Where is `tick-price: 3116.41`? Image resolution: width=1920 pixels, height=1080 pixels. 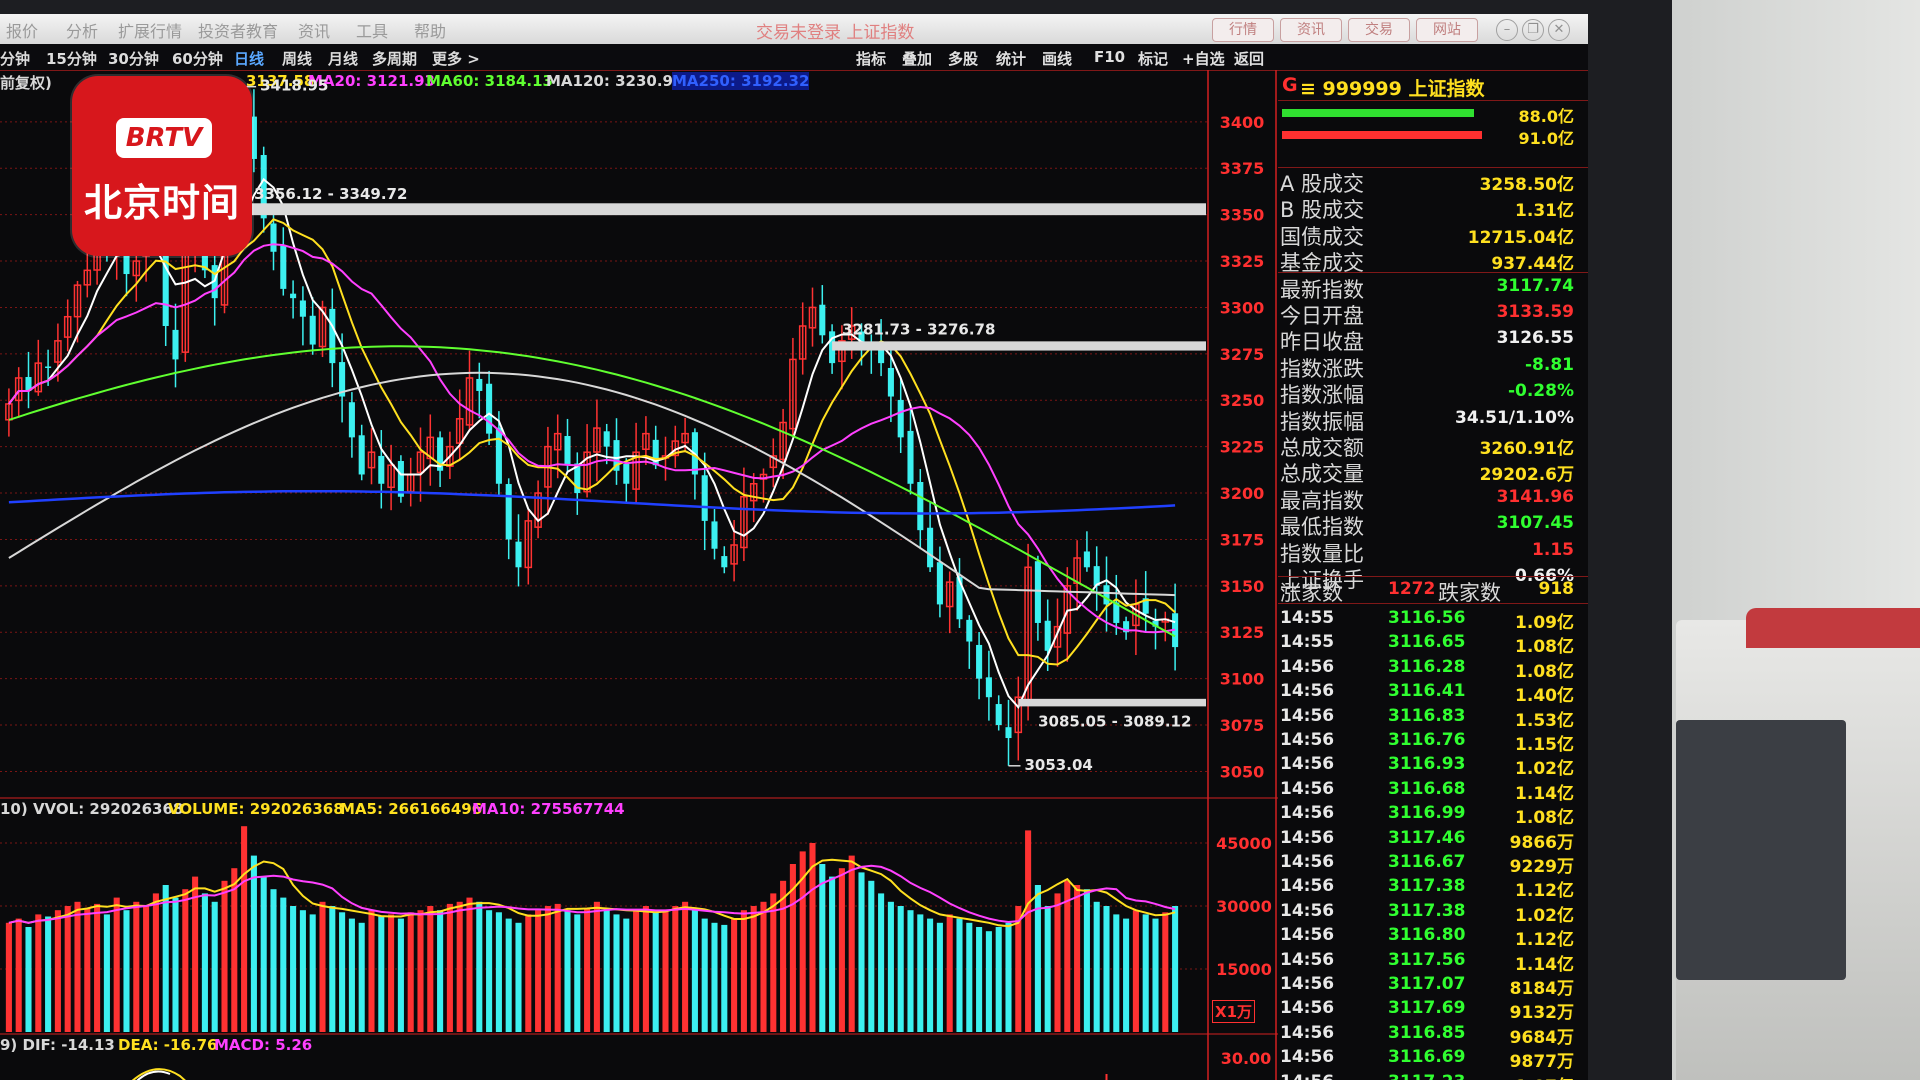
tick-price: 3116.41 is located at coordinates (1427, 691).